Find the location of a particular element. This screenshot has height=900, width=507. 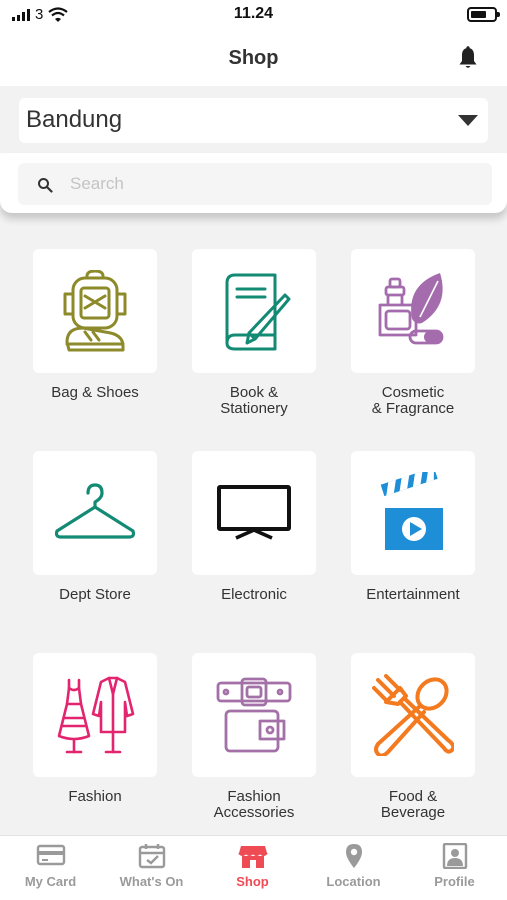

tab-label: My Card is located at coordinates (50, 881).